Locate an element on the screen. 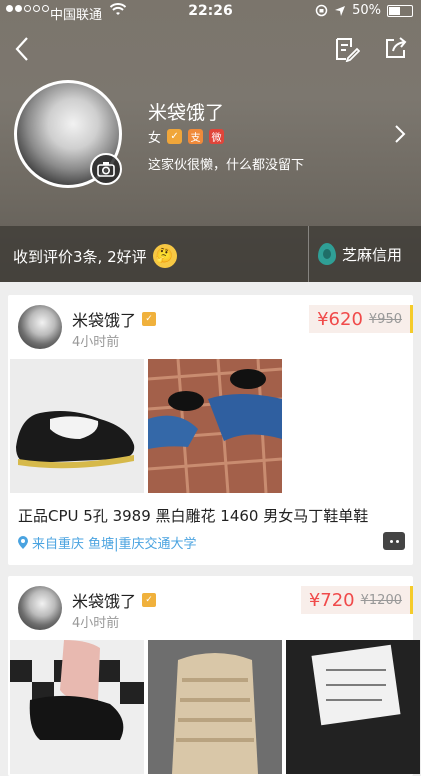 The width and height of the screenshot is (421, 776). shoe-label-image is located at coordinates (353, 707).